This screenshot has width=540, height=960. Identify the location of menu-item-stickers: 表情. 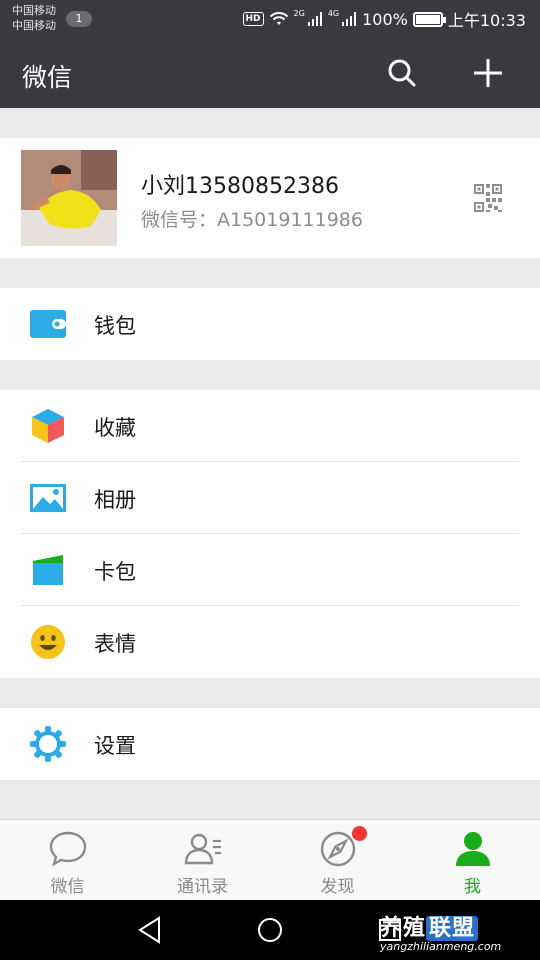
(270, 642).